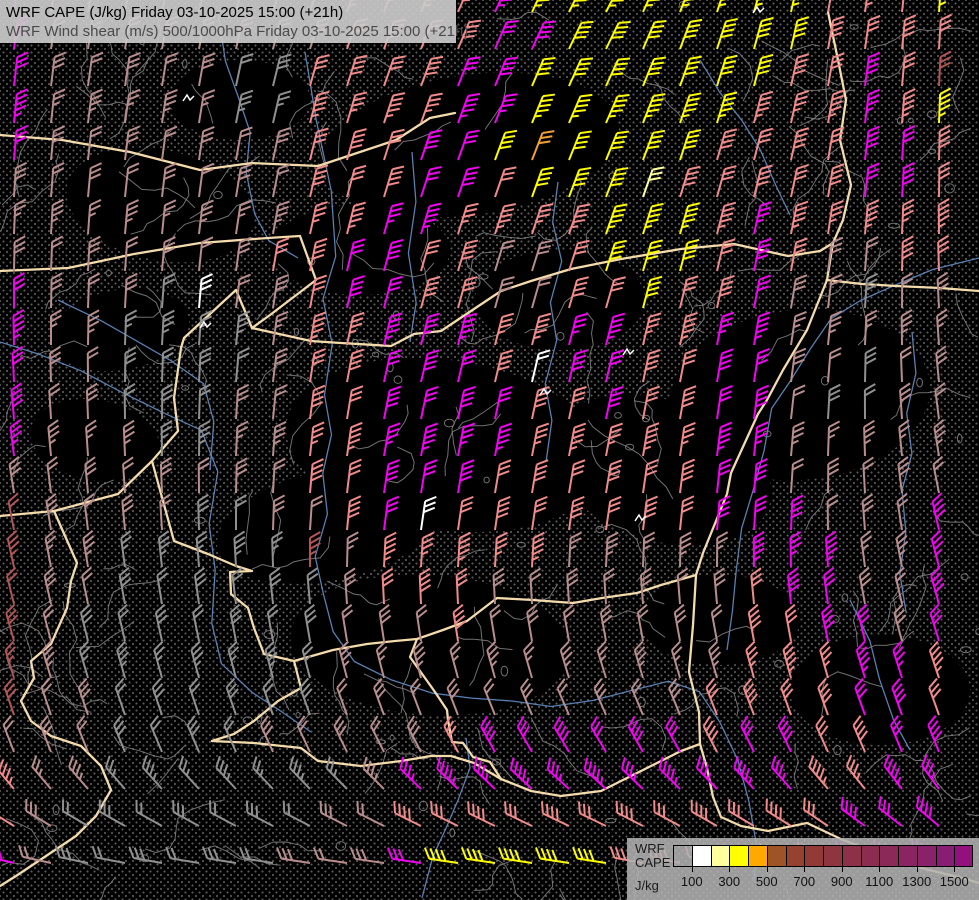 Image resolution: width=979 pixels, height=900 pixels. Describe the element at coordinates (652, 856) in the screenshot. I see `legend-label: WRF CAPE` at that location.